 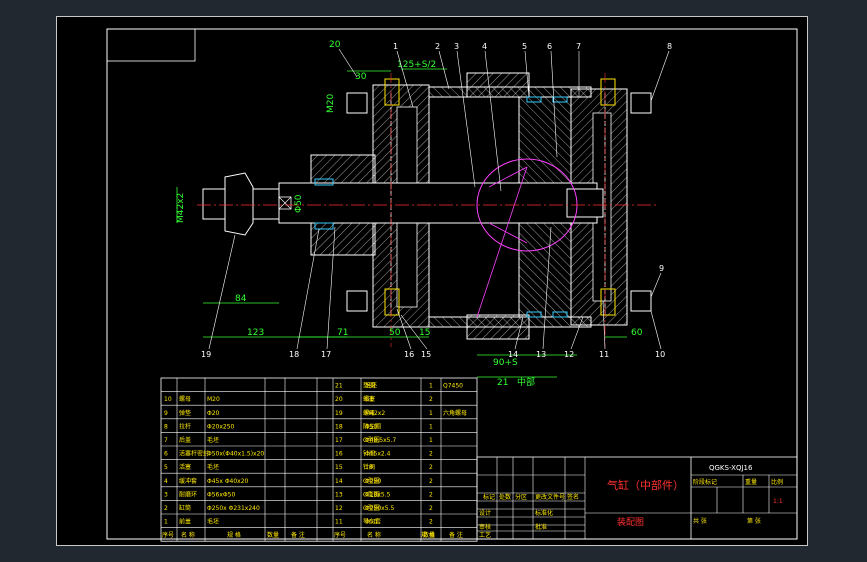 What do you see at coordinates (485, 527) in the screenshot?
I see `tb-row-review: 审核` at bounding box center [485, 527].